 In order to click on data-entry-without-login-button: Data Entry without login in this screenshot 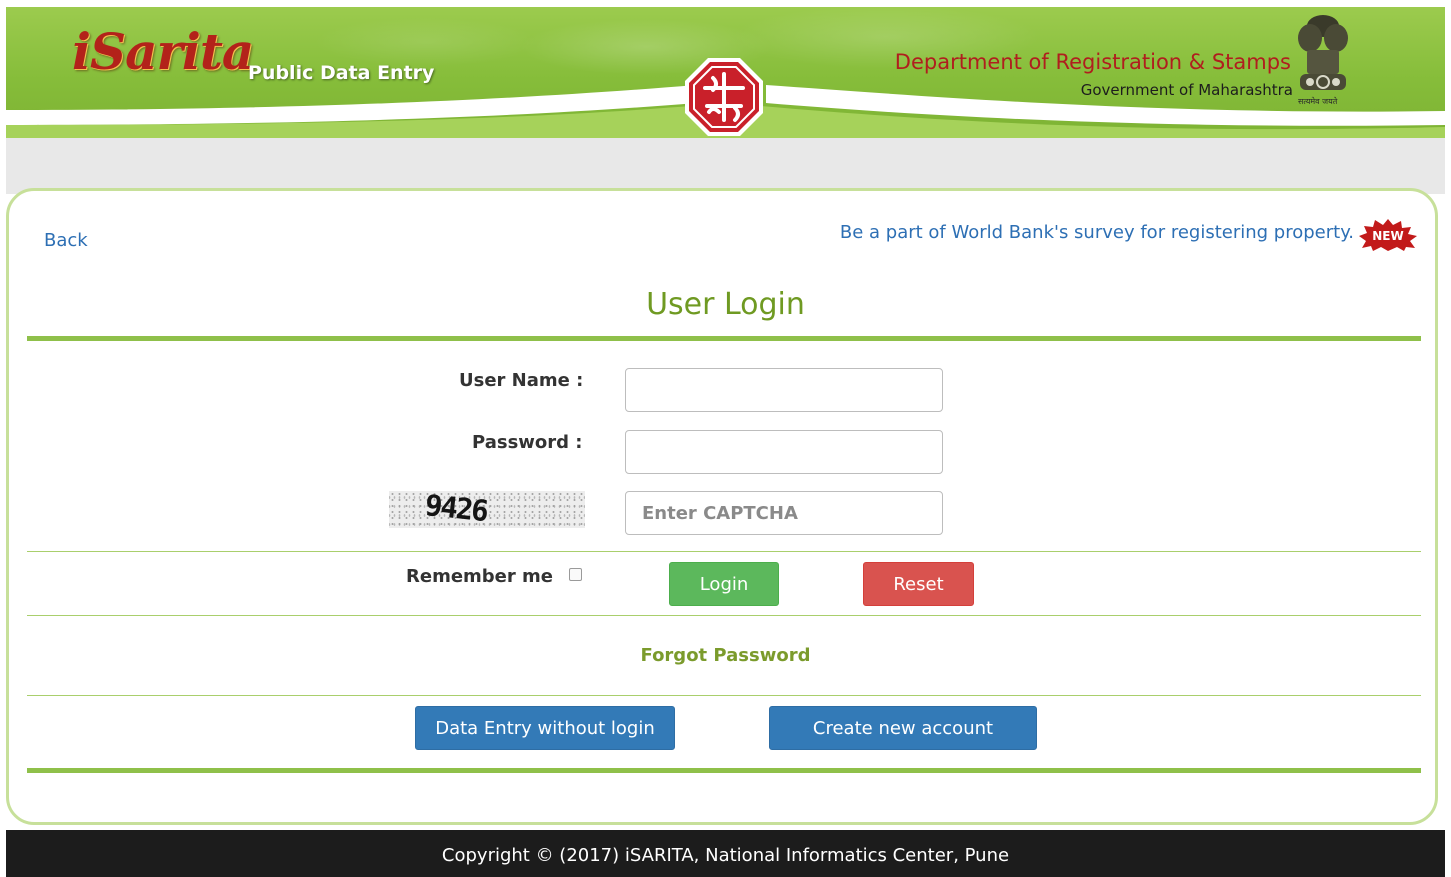, I will do `click(545, 728)`.